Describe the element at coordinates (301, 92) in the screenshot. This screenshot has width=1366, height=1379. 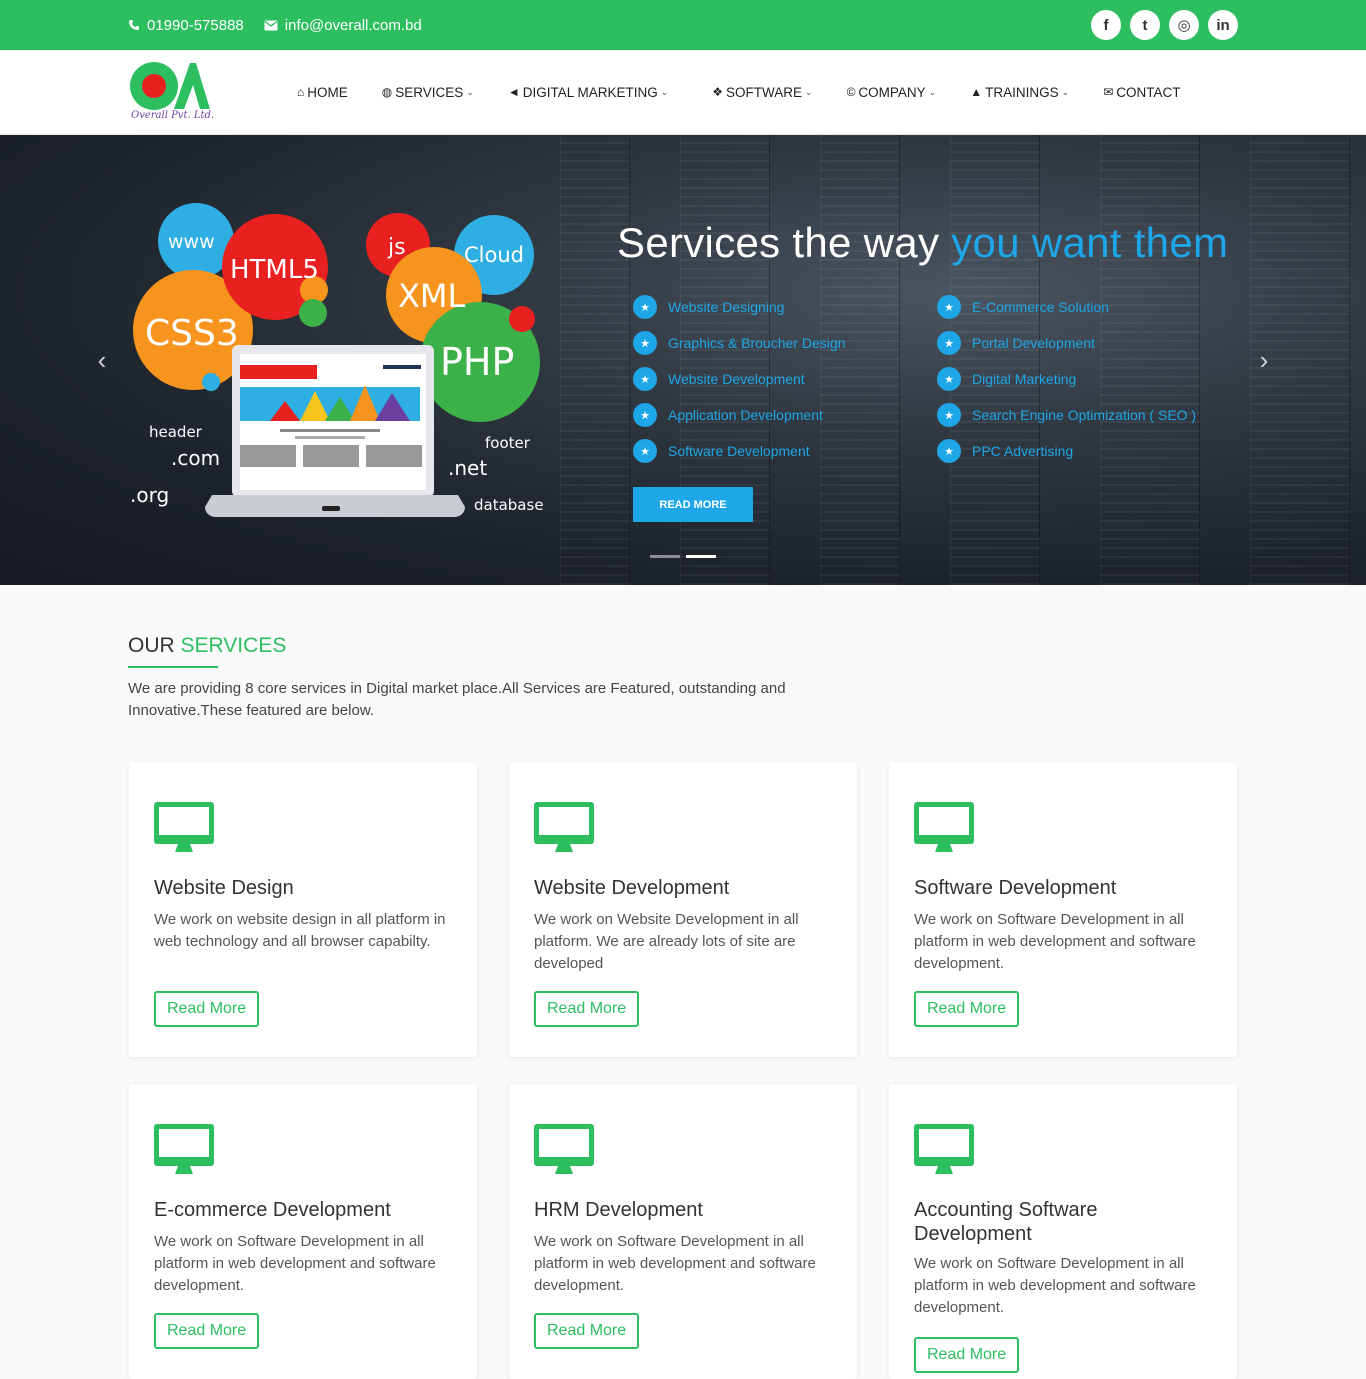
I see `home-icon: ⌂` at that location.